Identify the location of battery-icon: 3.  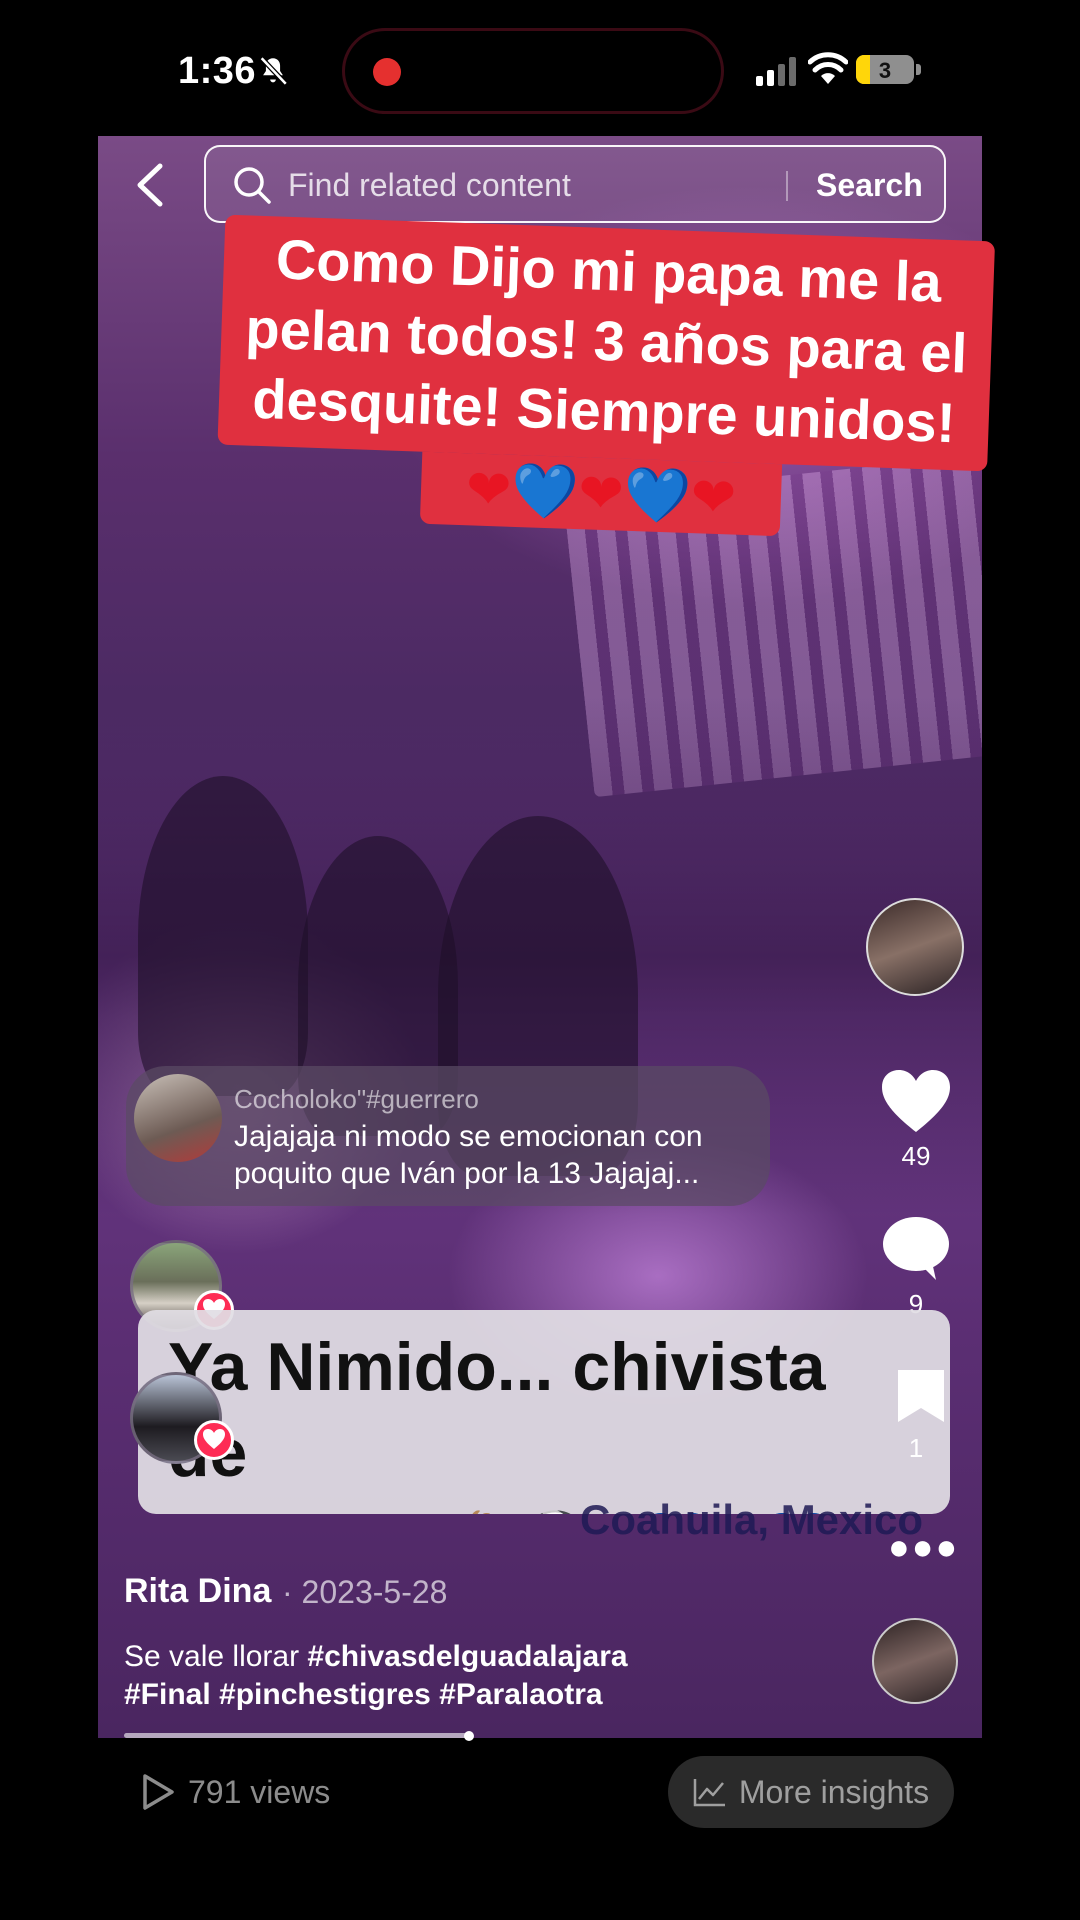
(885, 69).